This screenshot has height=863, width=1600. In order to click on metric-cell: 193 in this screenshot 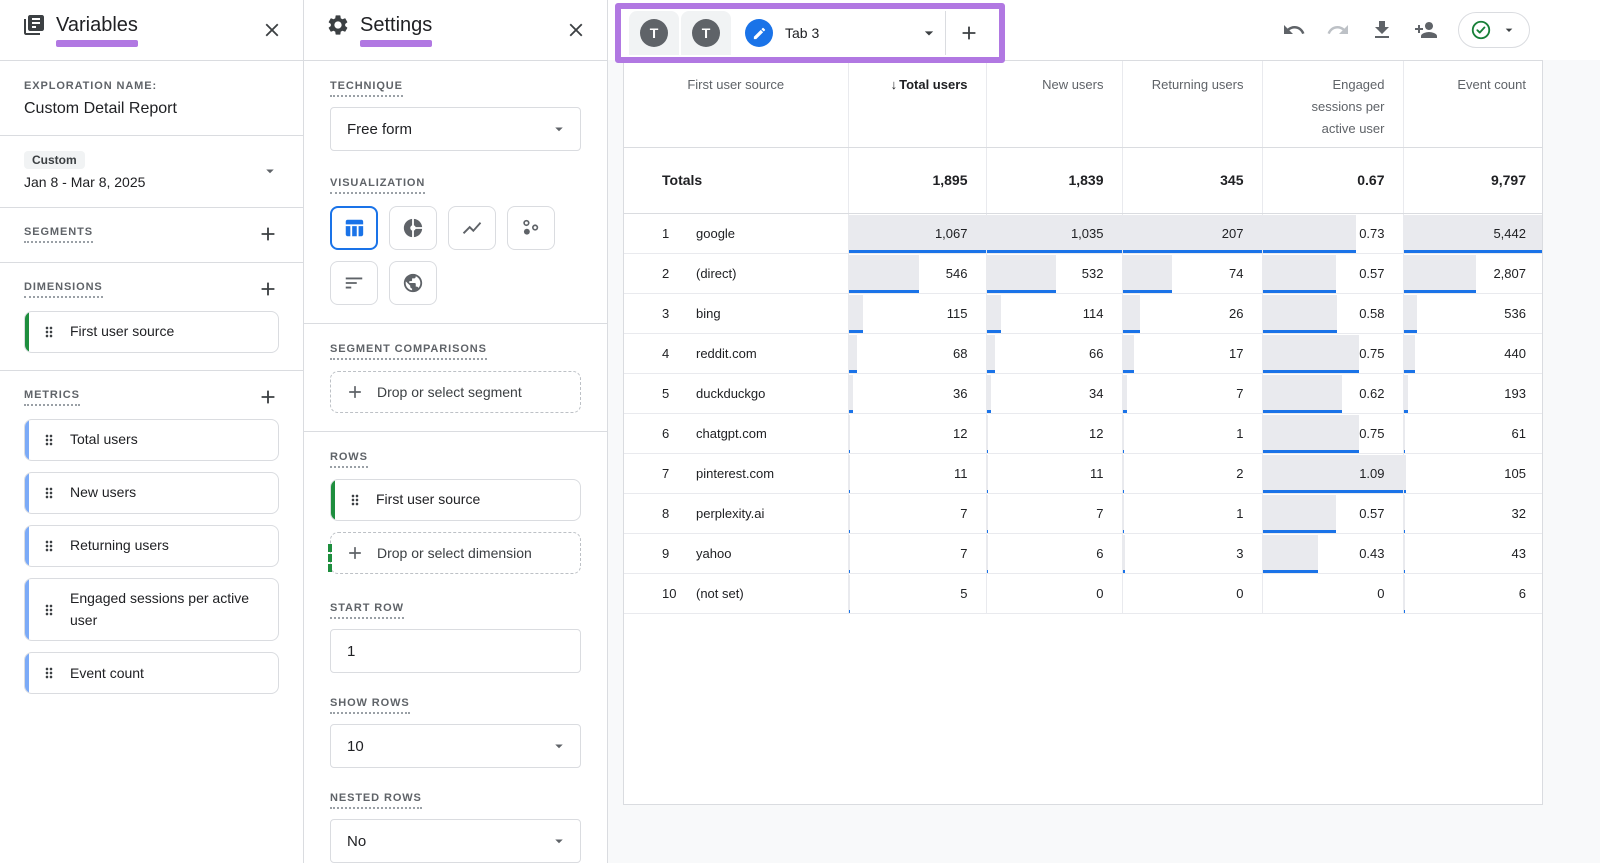, I will do `click(1472, 393)`.